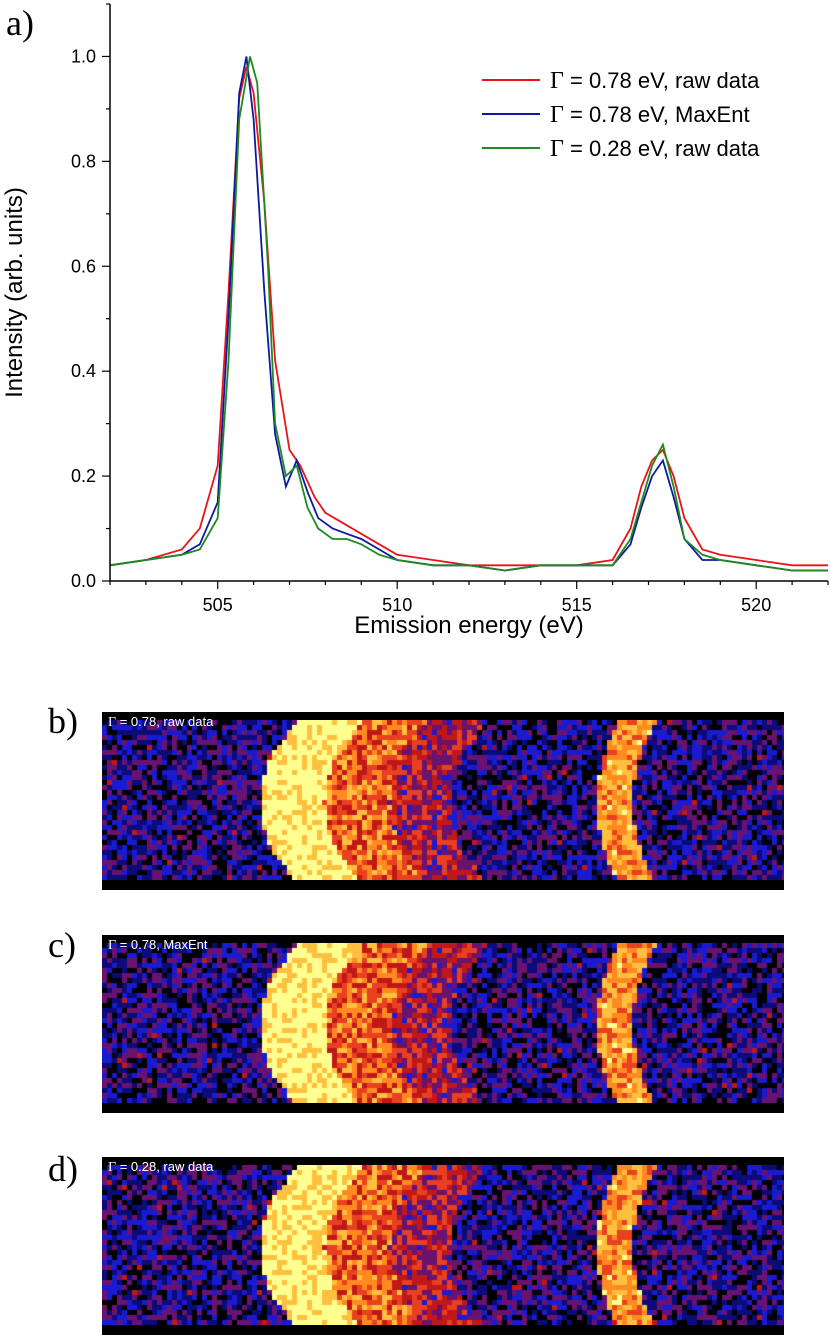 The image size is (830, 1335). I want to click on heatmap-caption-b: Γ = 0.78, raw data, so click(160, 722).